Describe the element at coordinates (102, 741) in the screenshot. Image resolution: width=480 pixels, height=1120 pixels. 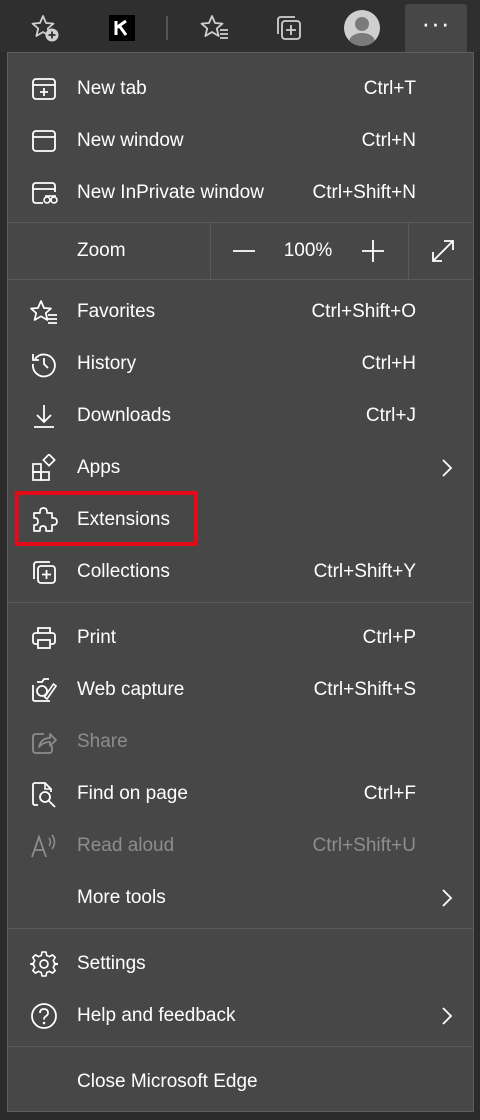
I see `menu-item-label: Share` at that location.